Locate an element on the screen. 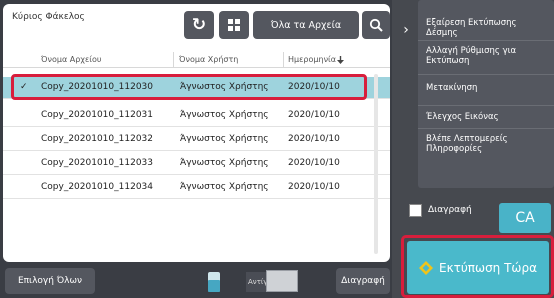 Image resolution: width=554 pixels, height=298 pixels. select-all-button: Επιλογή Όλων is located at coordinates (50, 281).